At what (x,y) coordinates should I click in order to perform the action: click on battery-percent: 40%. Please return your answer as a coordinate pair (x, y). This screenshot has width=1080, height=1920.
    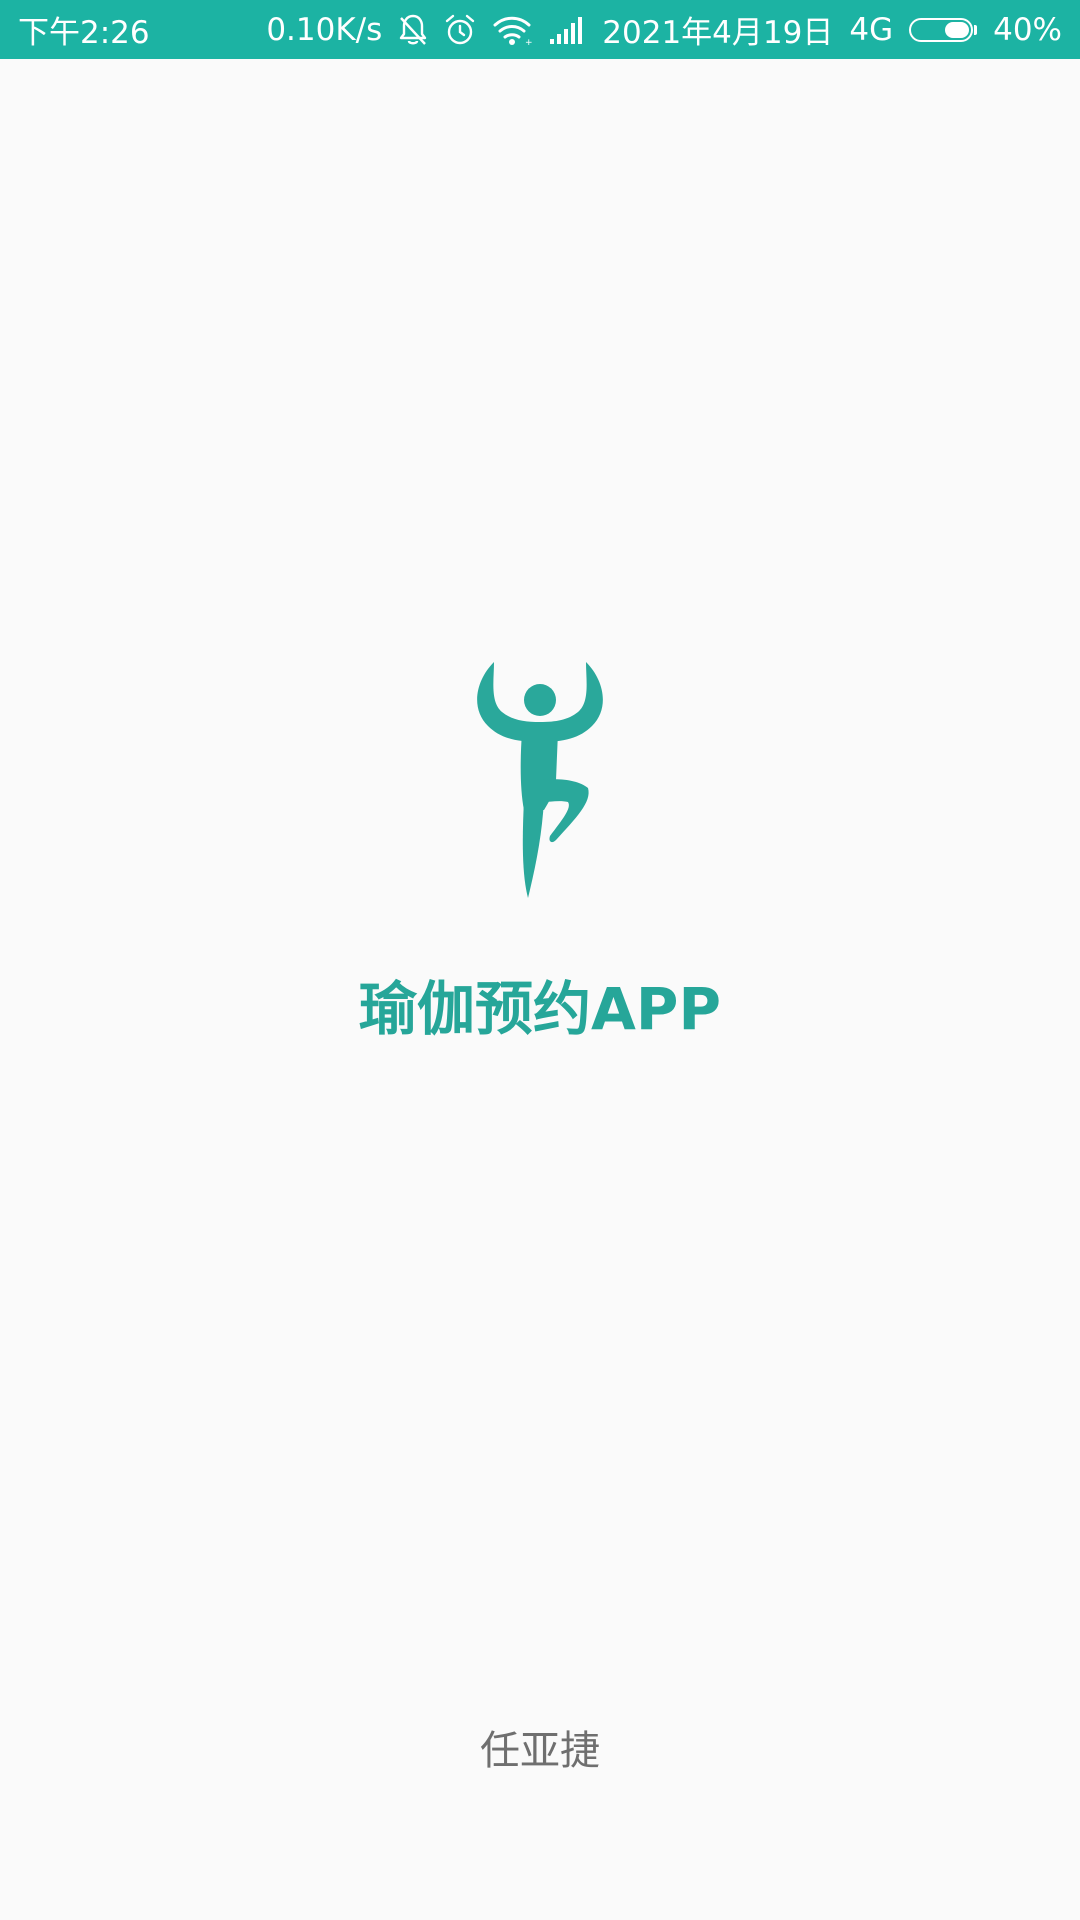
    Looking at the image, I should click on (1027, 29).